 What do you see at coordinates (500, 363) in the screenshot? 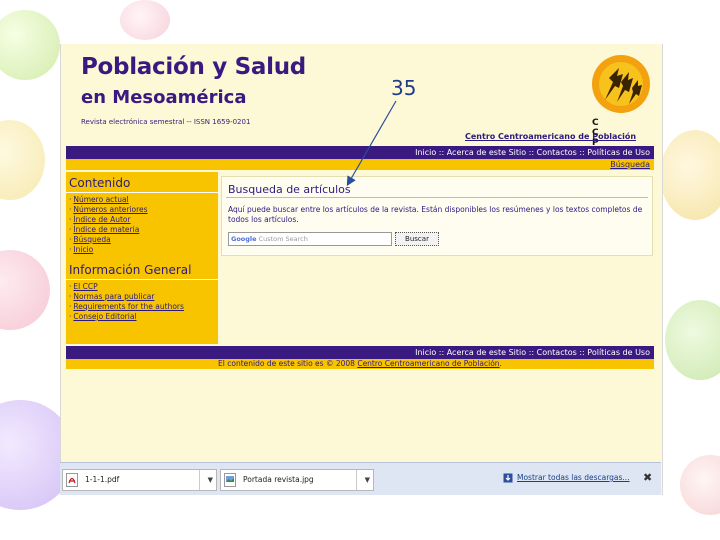
I see `footer-suffix: .` at bounding box center [500, 363].